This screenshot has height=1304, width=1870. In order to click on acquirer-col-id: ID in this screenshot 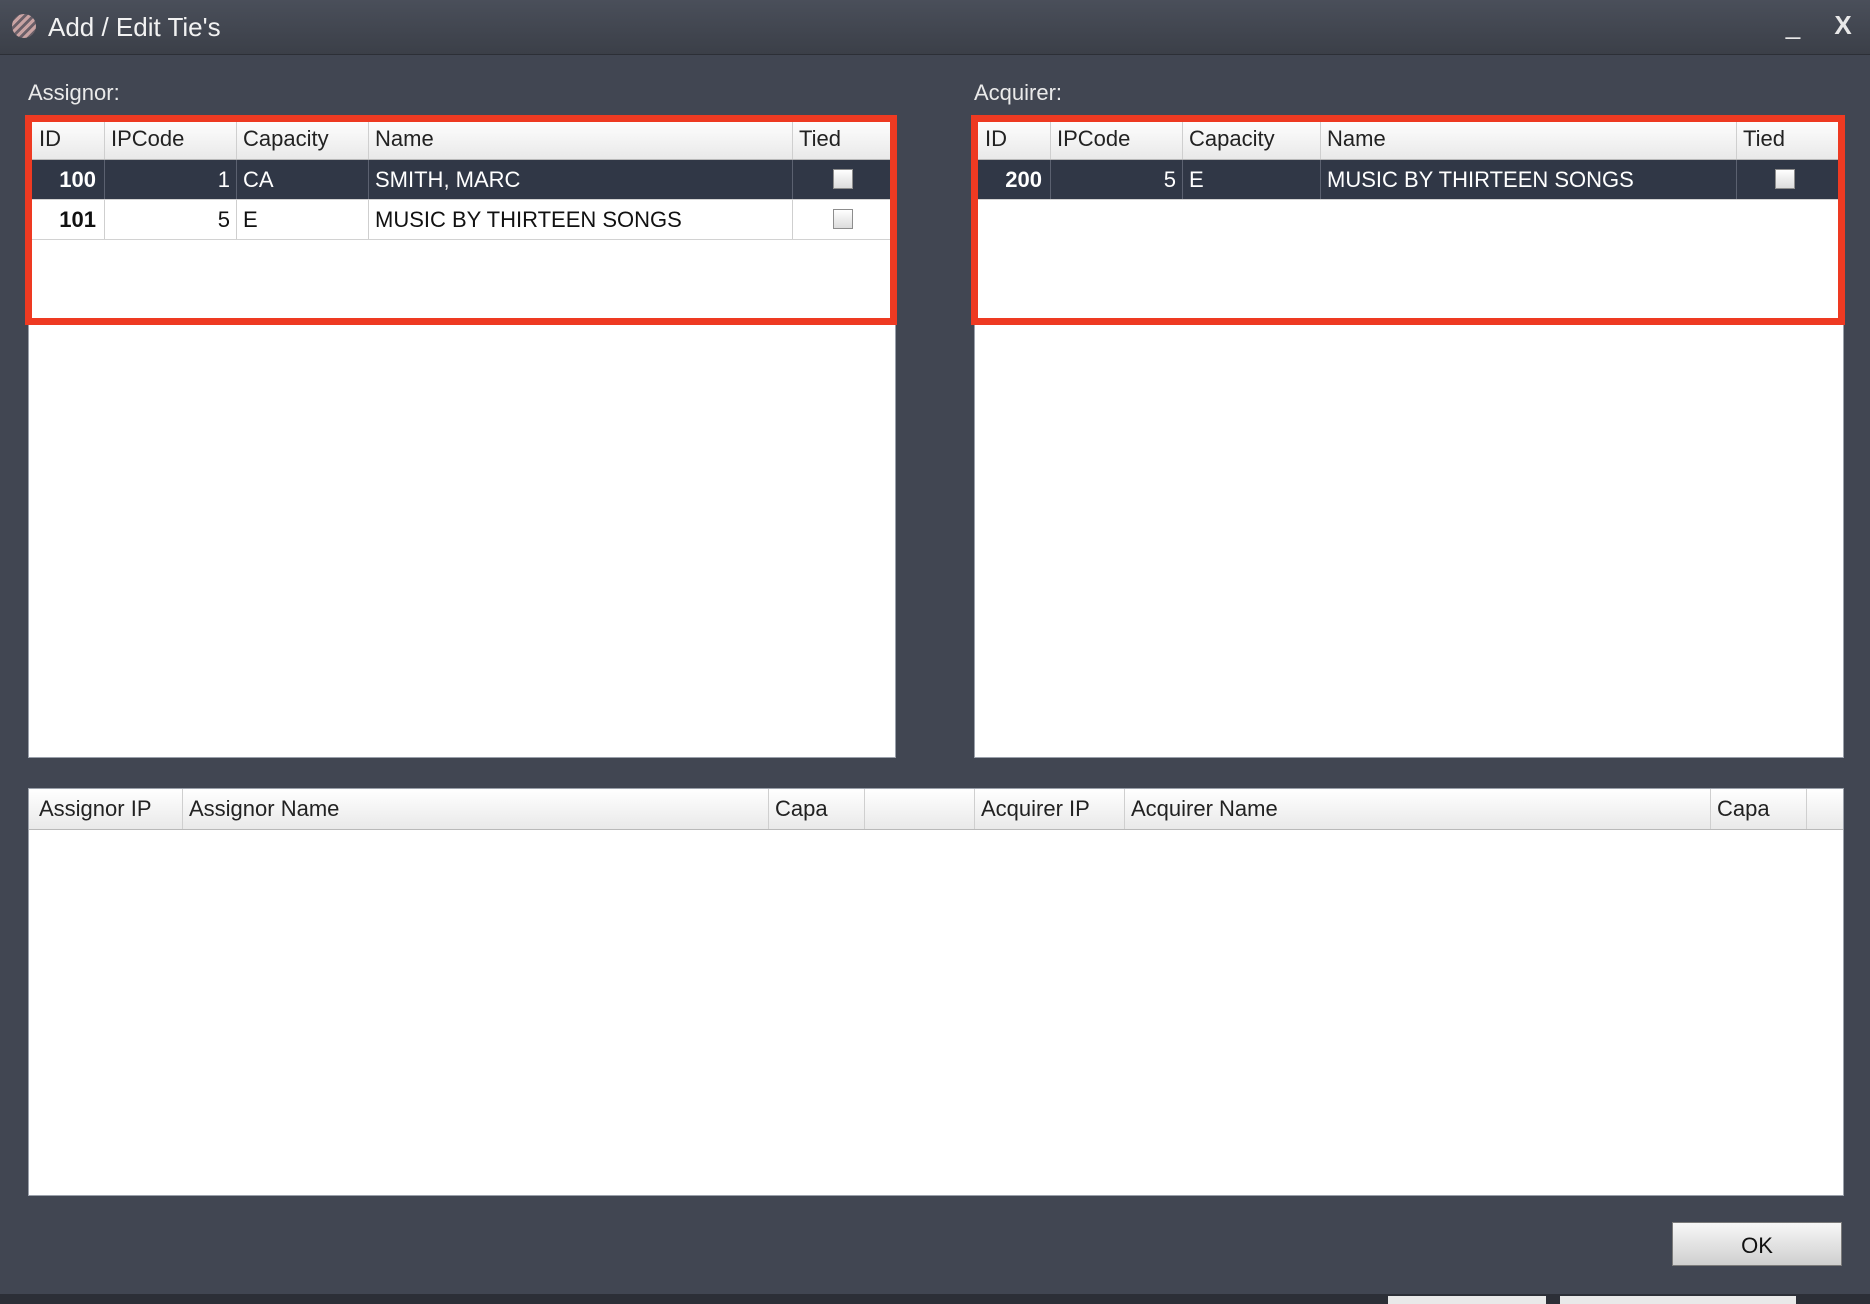, I will do `click(1015, 139)`.